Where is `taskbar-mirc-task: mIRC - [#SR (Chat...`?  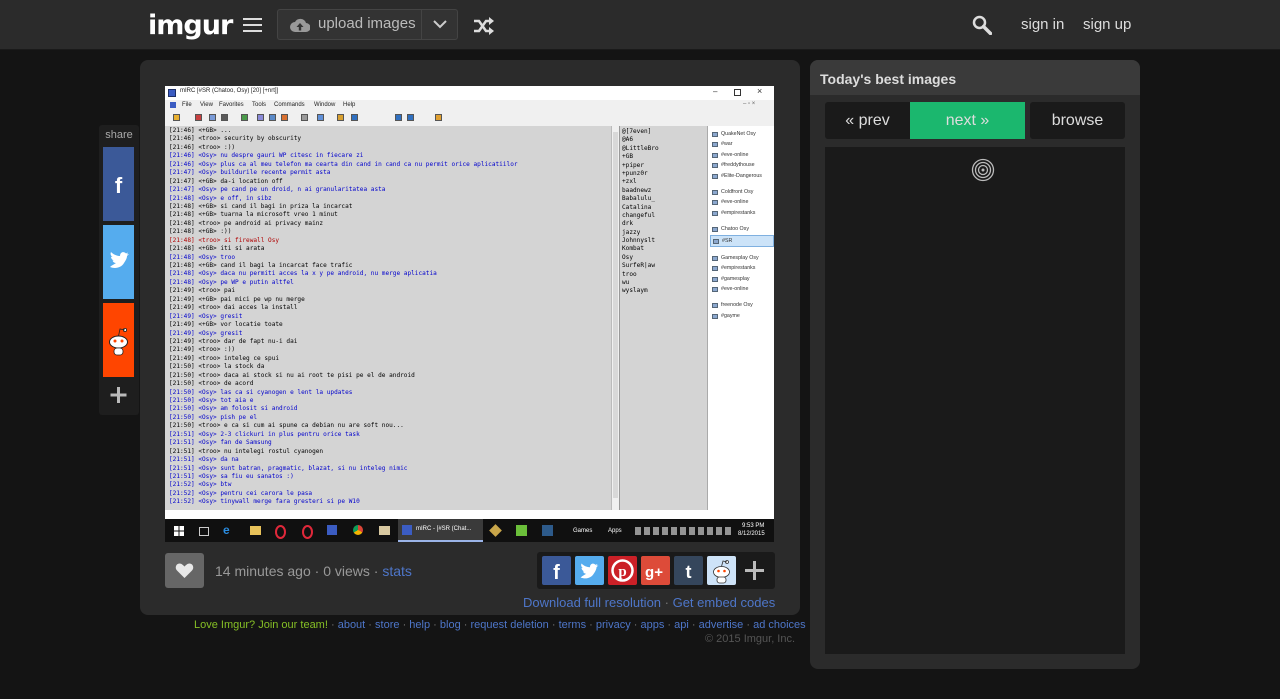
taskbar-mirc-task: mIRC - [#SR (Chat... is located at coordinates (440, 530).